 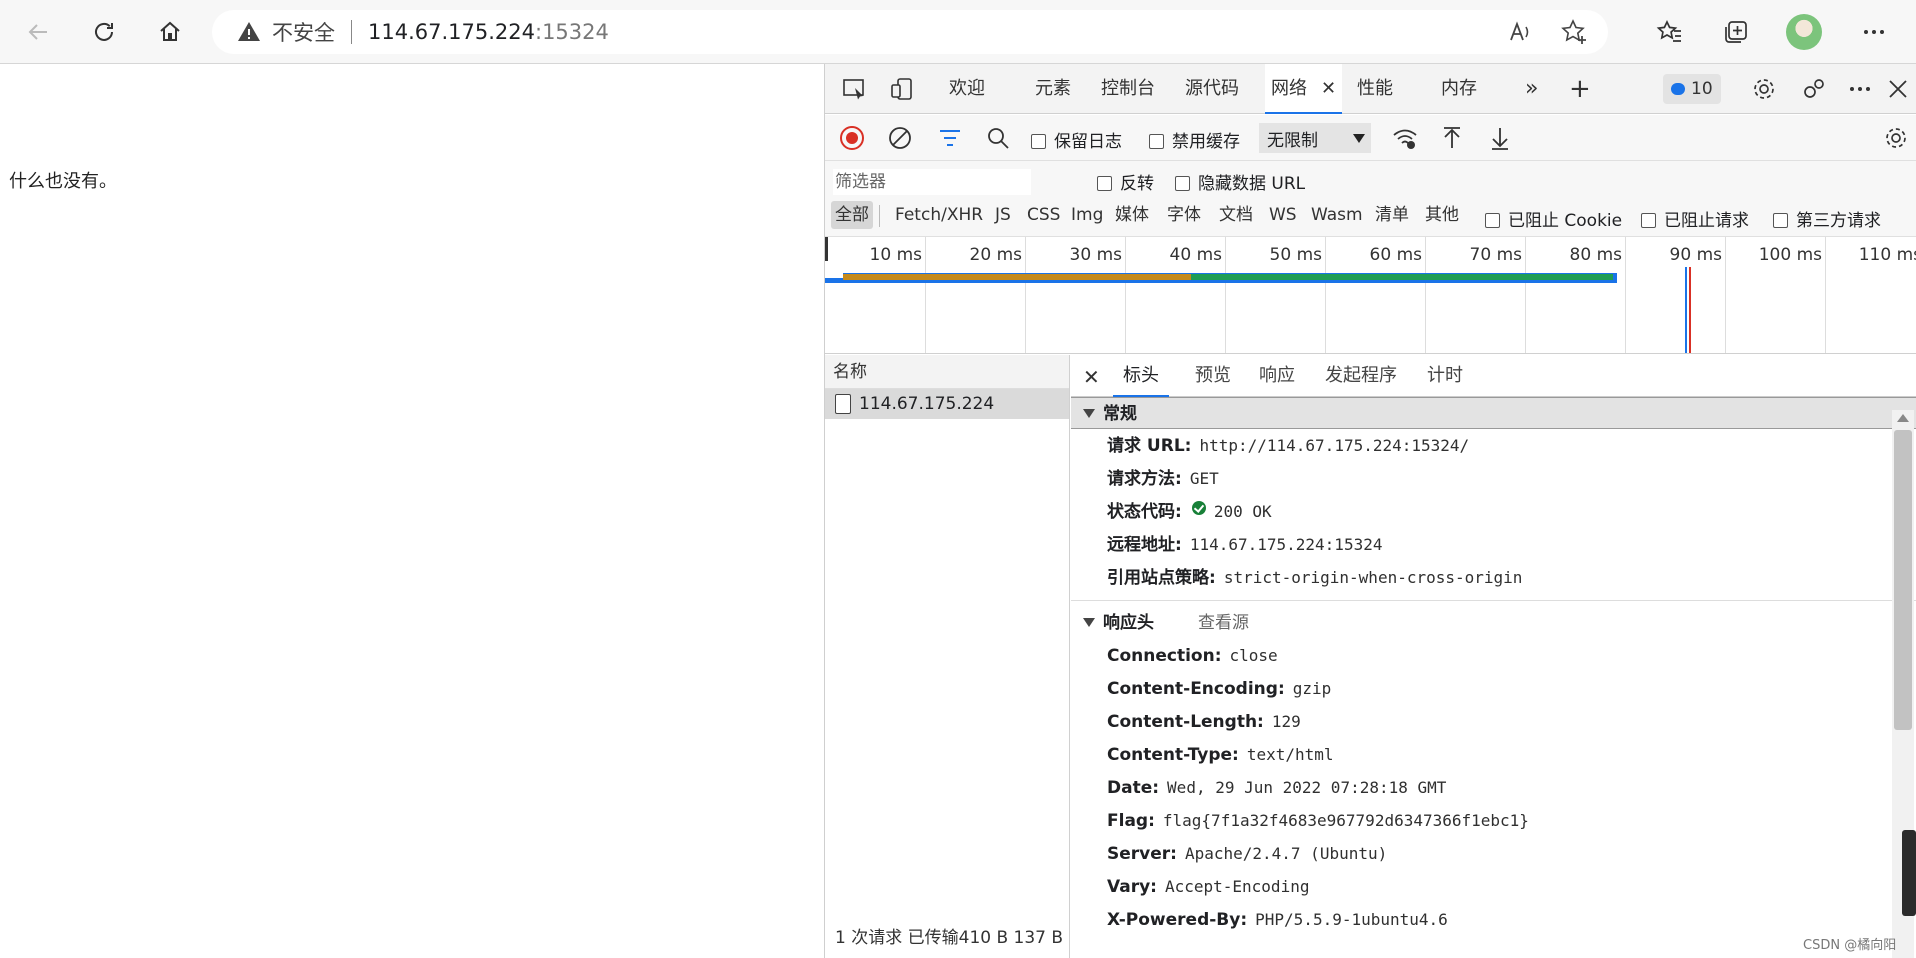 I want to click on response-headers-section-header: 响应头 查看源, so click(x=1493, y=623).